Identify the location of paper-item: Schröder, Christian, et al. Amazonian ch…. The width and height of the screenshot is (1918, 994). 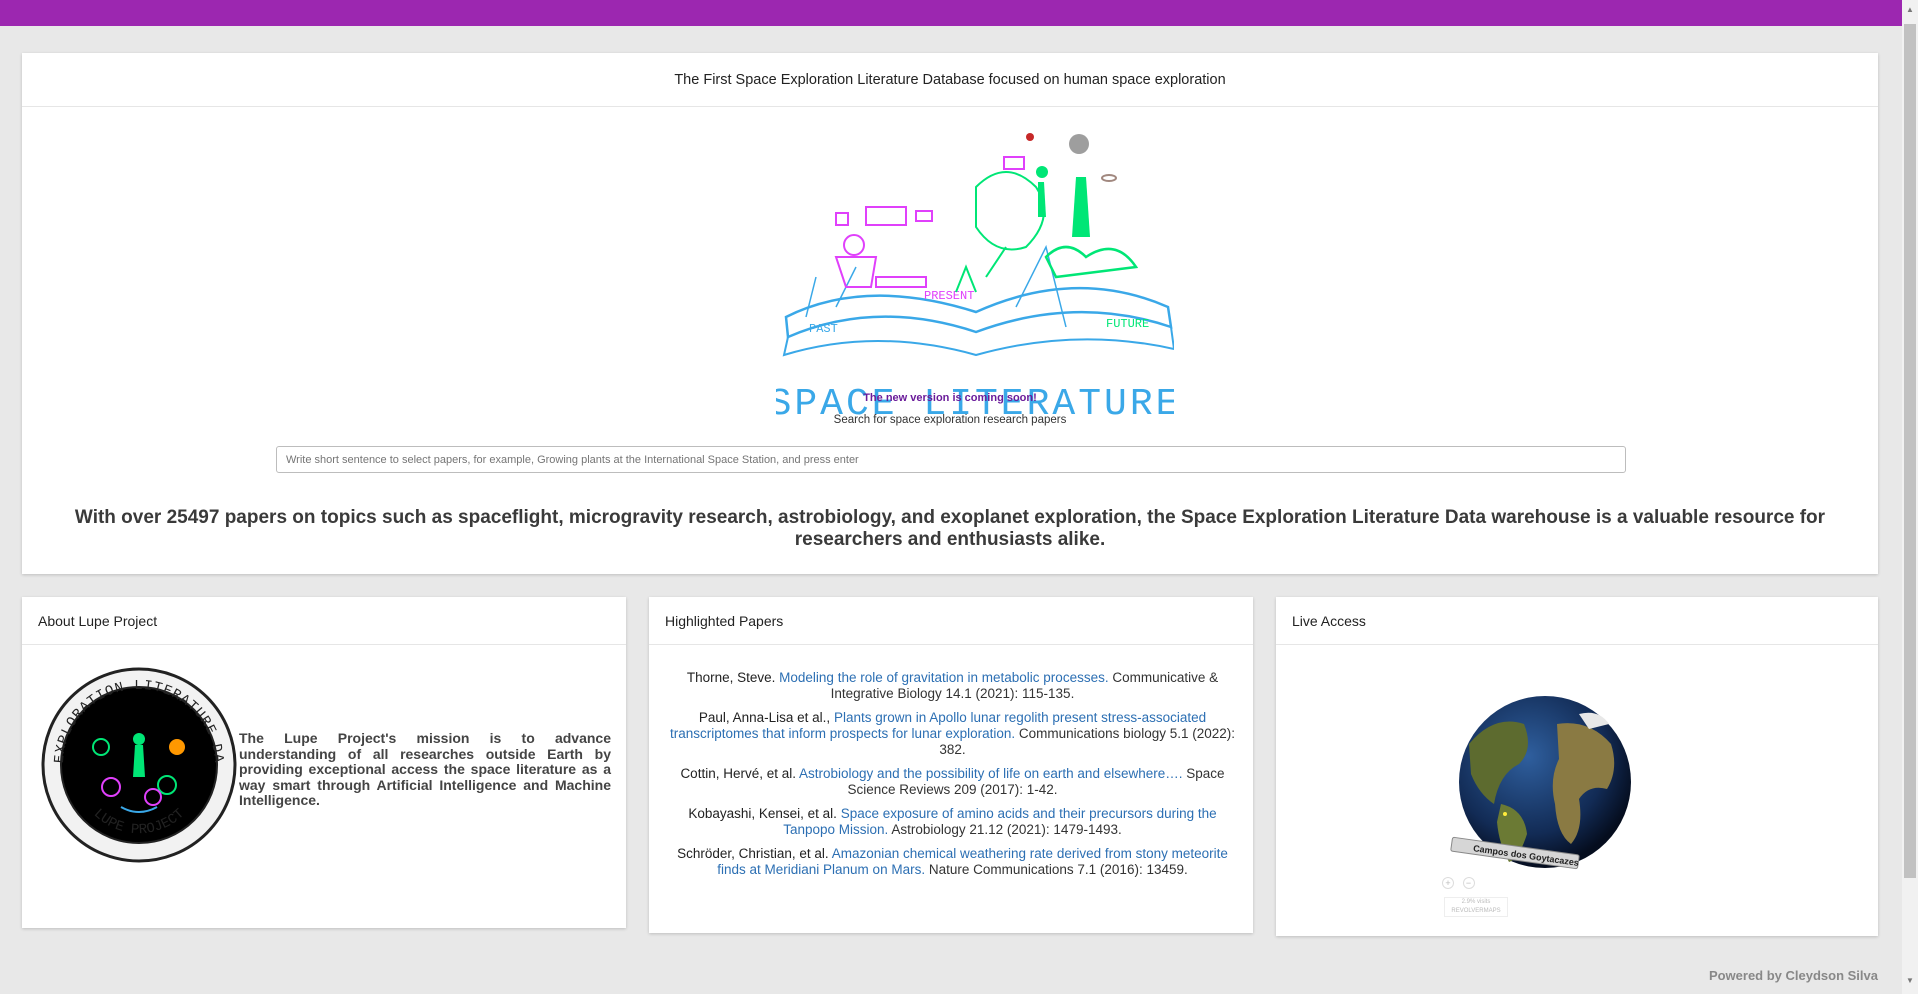
(952, 862).